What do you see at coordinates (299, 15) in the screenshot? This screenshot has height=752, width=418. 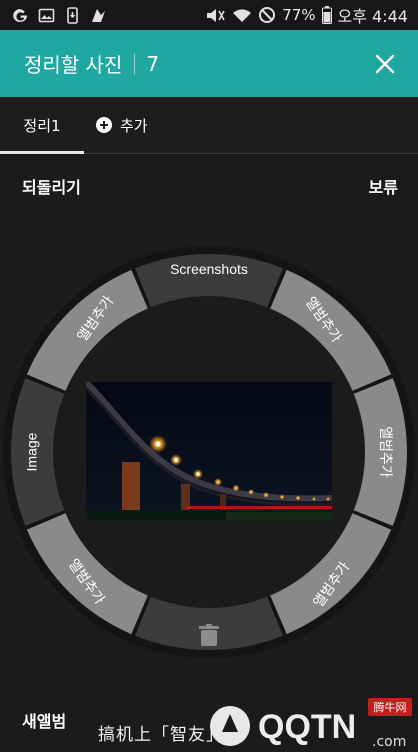 I see `battery-level: 77%` at bounding box center [299, 15].